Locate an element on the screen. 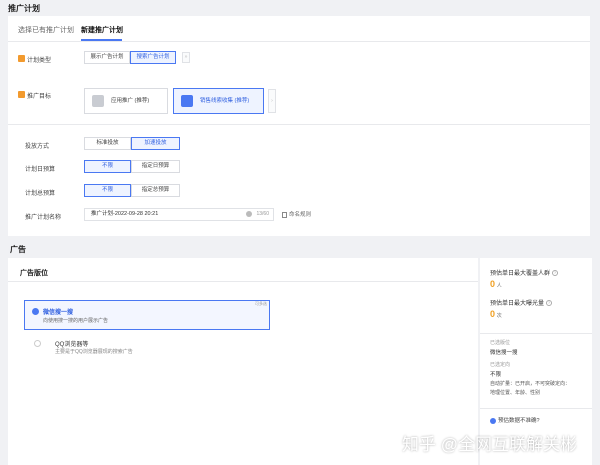  app-icon is located at coordinates (98, 101).